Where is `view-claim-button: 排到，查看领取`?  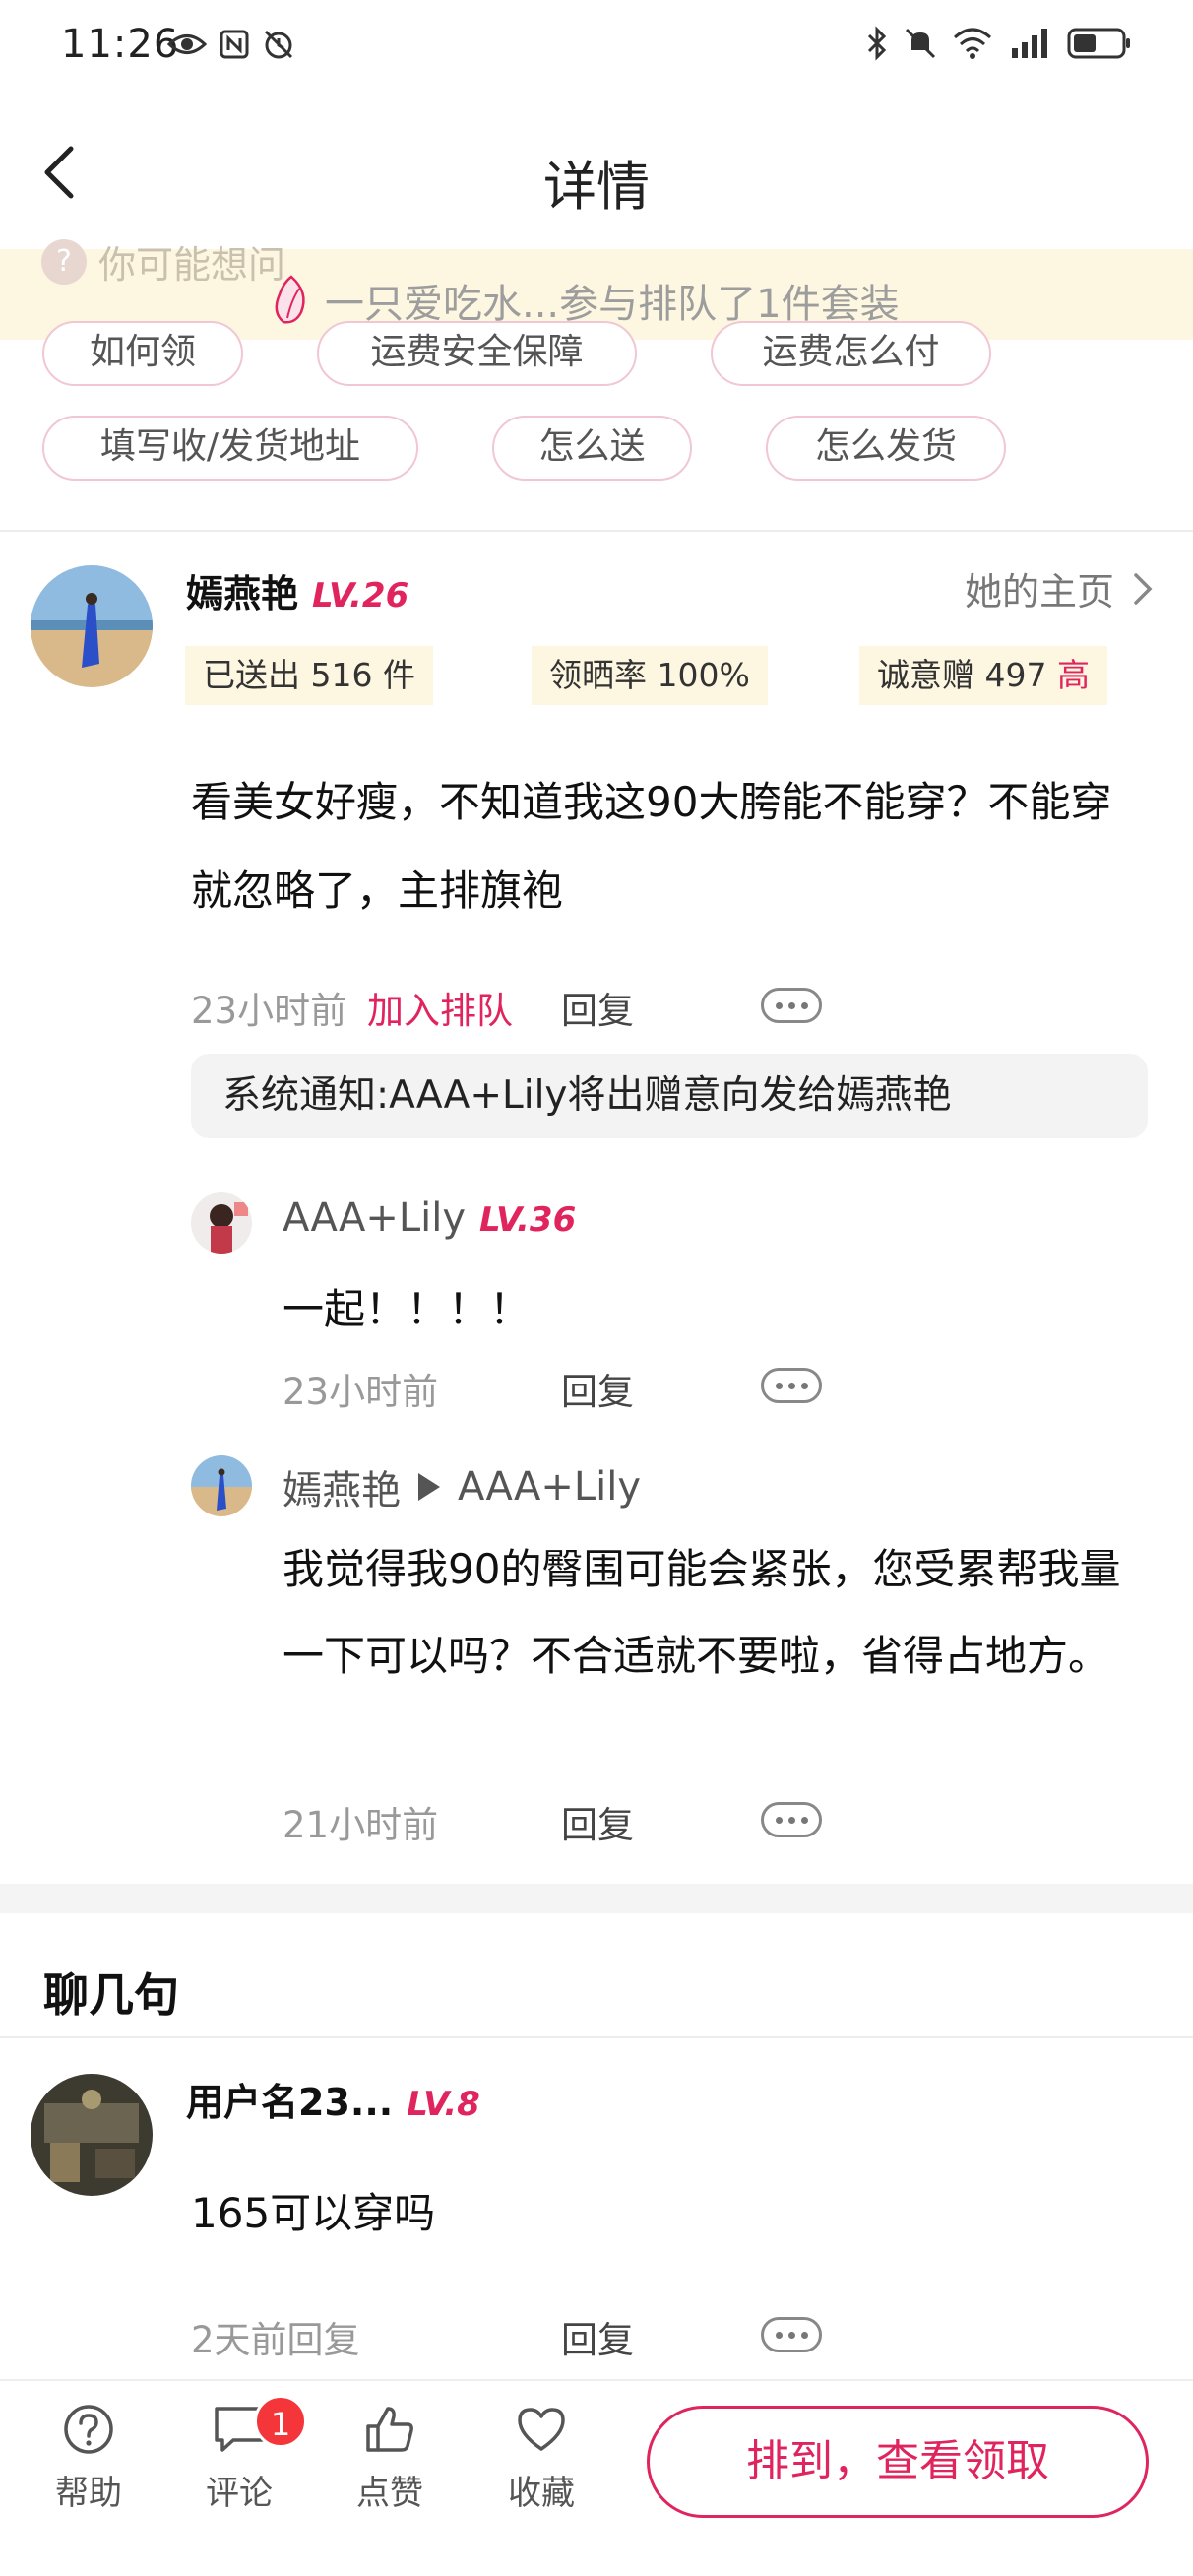
view-claim-button: 排到，查看领取 is located at coordinates (898, 2462).